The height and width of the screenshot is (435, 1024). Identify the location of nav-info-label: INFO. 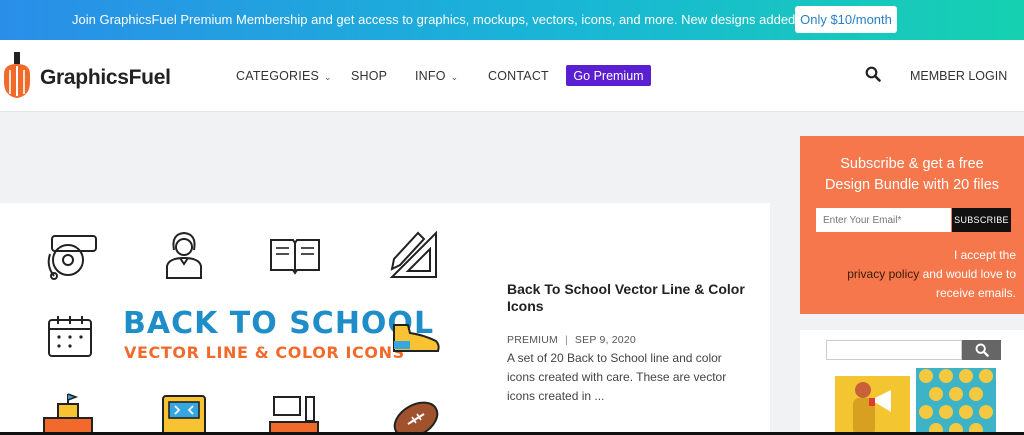
(430, 76).